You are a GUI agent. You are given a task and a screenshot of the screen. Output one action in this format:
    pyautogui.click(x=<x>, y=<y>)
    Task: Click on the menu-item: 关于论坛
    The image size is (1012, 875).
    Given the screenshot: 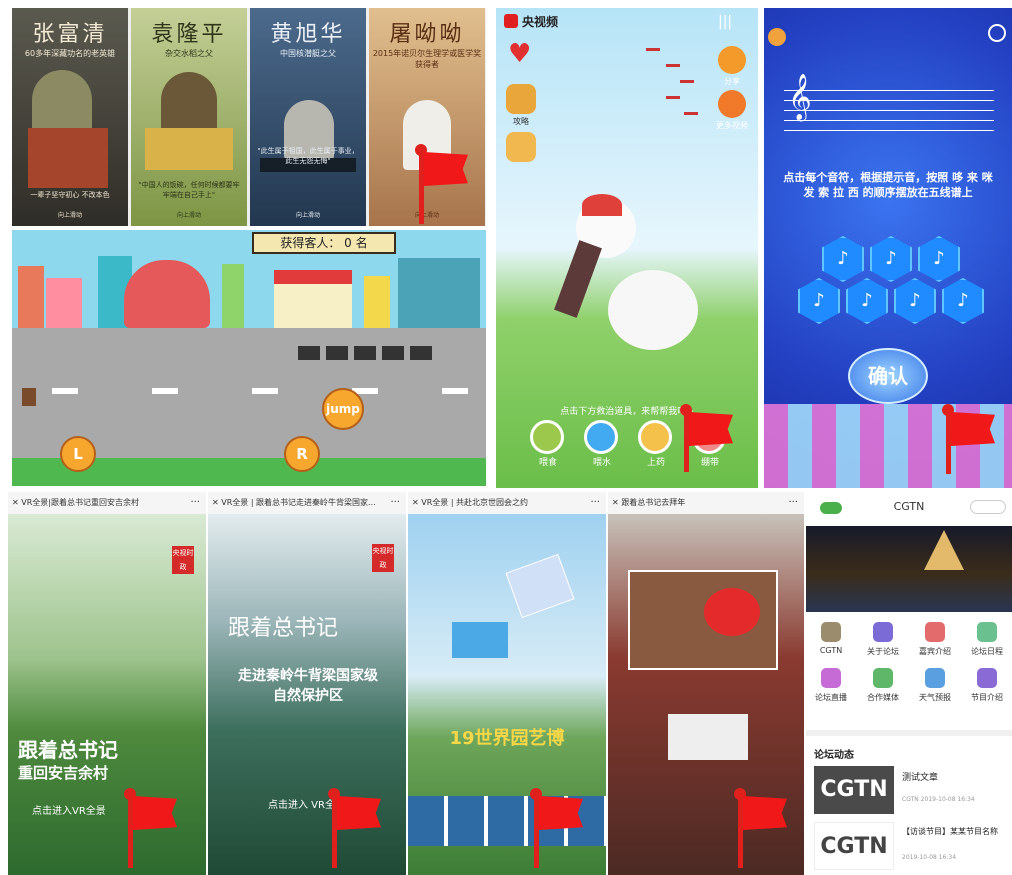 What is the action you would take?
    pyautogui.click(x=883, y=639)
    